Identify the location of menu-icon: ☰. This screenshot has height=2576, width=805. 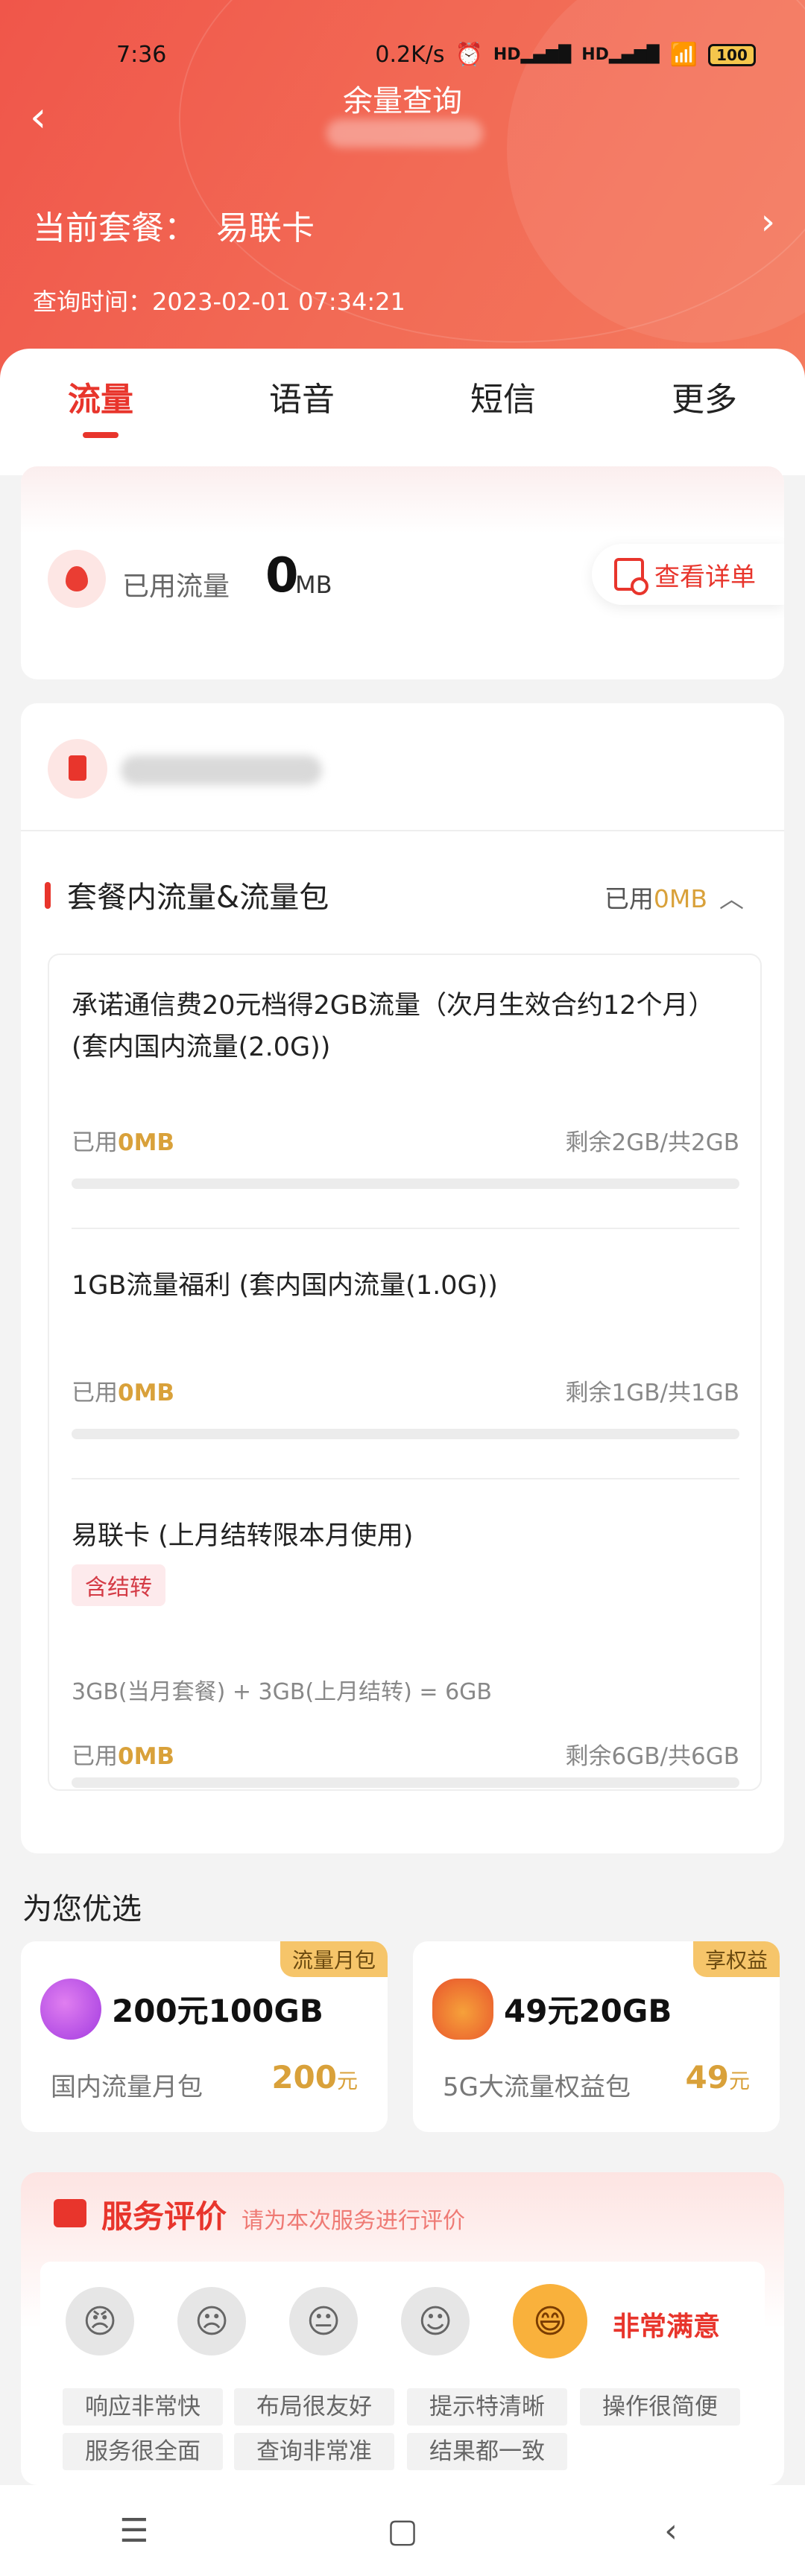
(134, 2531).